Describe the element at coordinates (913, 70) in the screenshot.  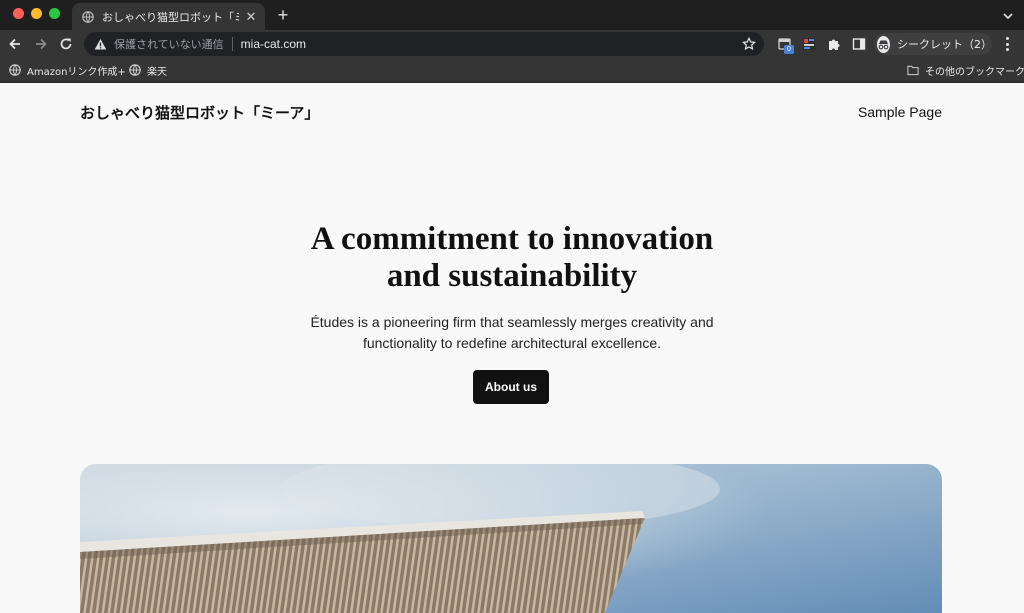
I see `folder-icon` at that location.